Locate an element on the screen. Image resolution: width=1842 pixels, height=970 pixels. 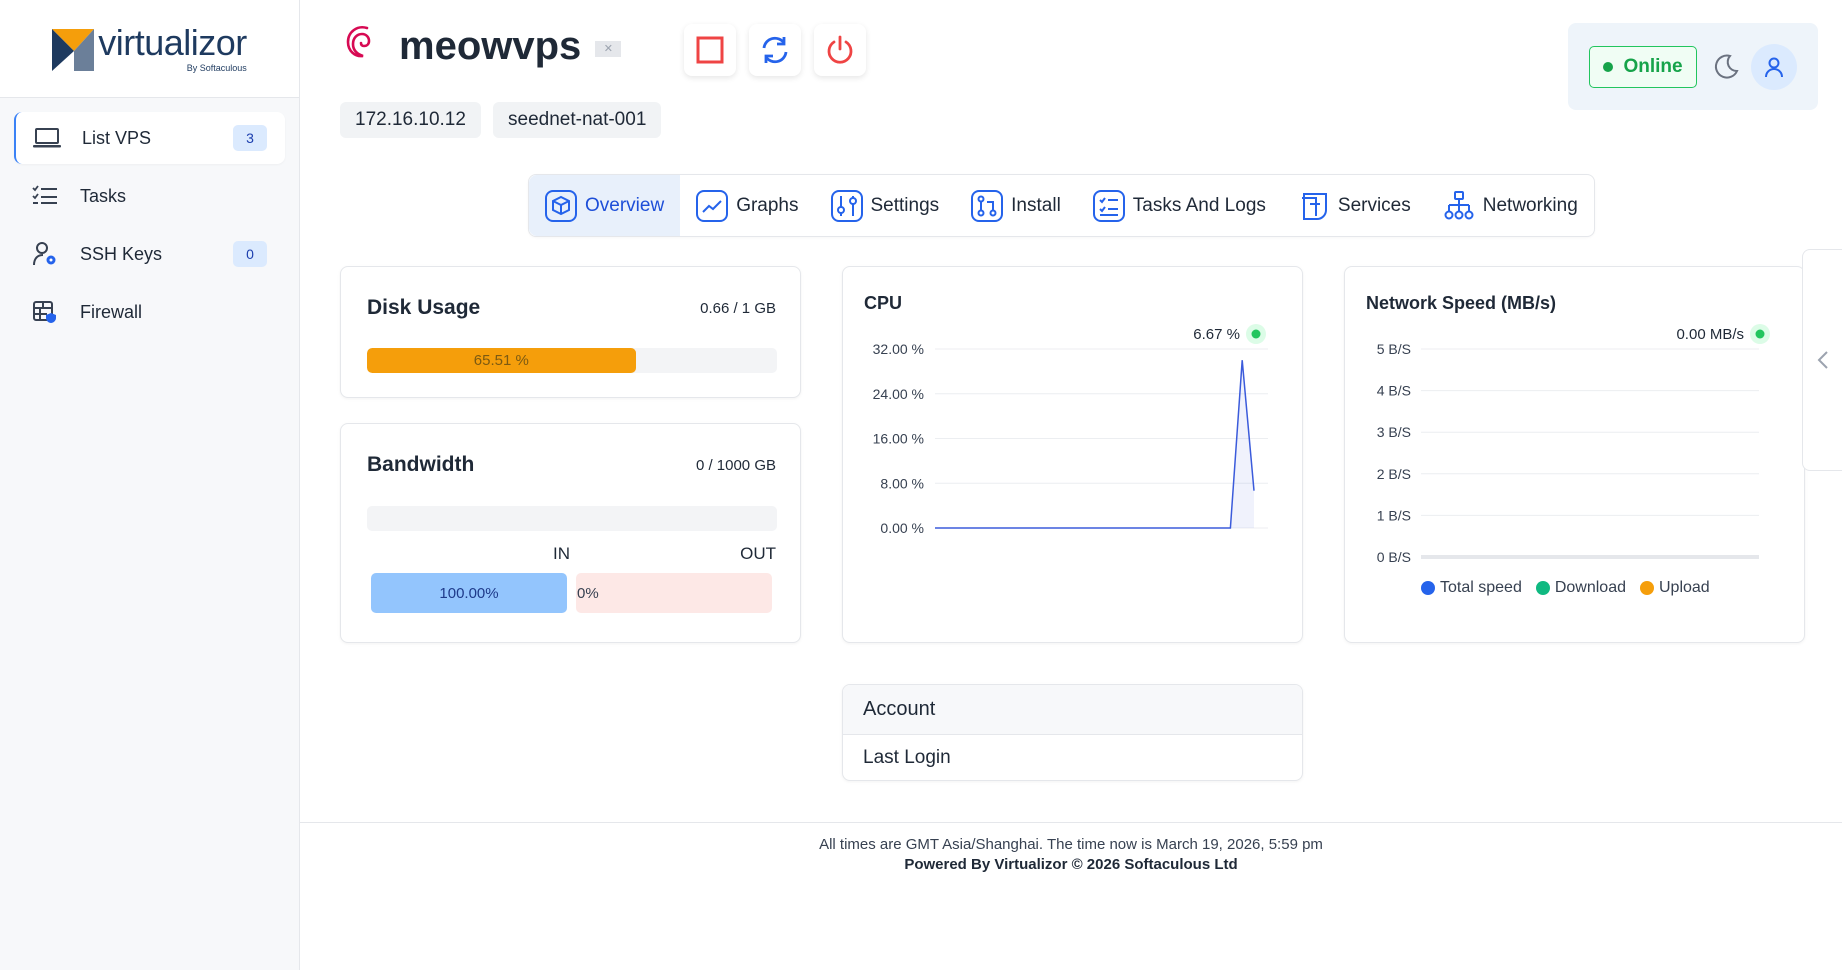
status-label: Online is located at coordinates (1653, 66).